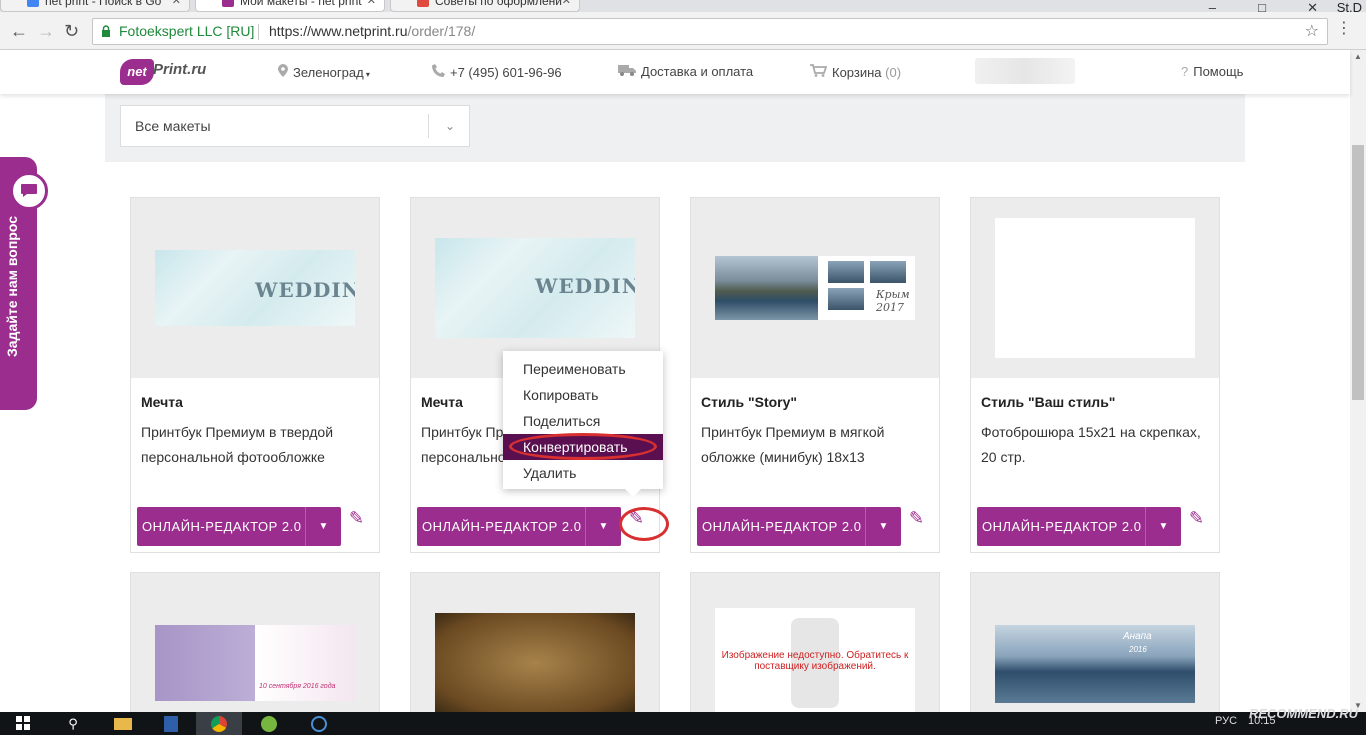  What do you see at coordinates (485, 6) in the screenshot?
I see `browser-tab: Советы по оформлени ✕` at bounding box center [485, 6].